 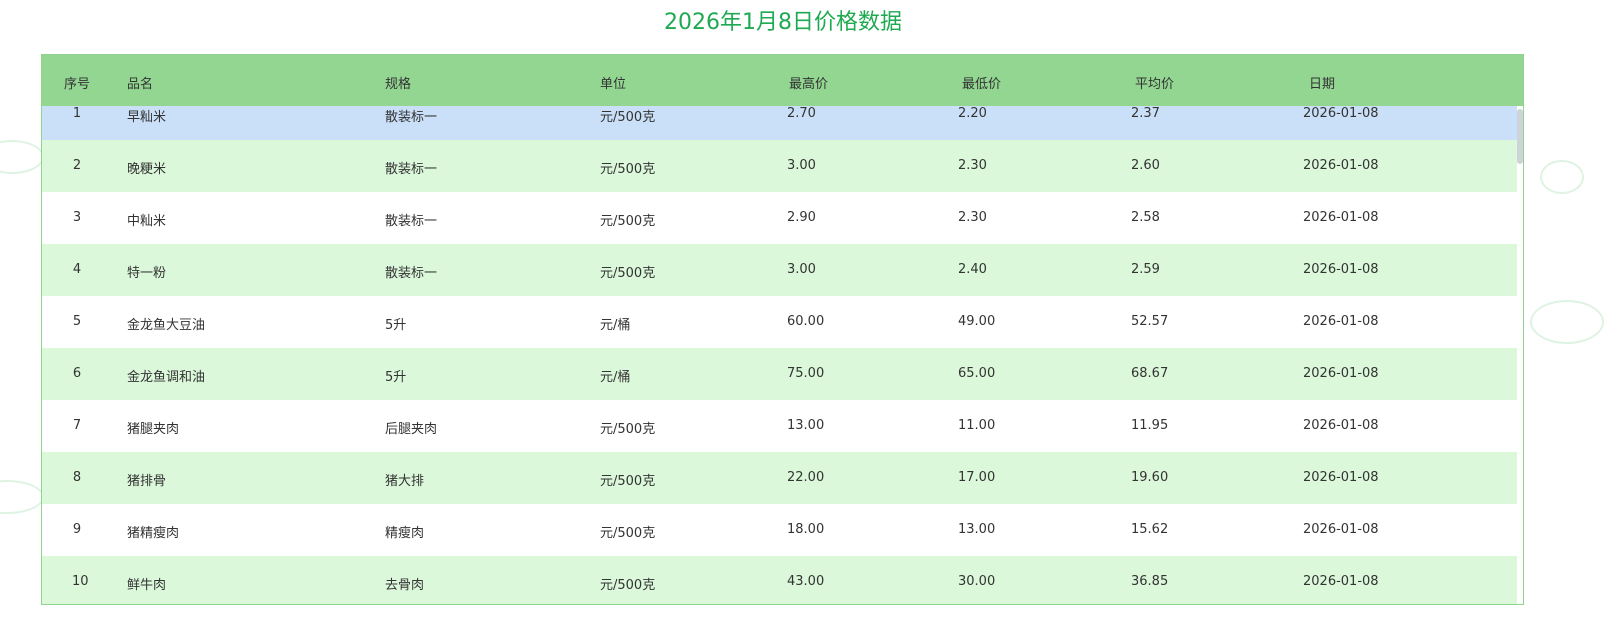 I want to click on cell-avg-price: 15.62, so click(x=1150, y=529).